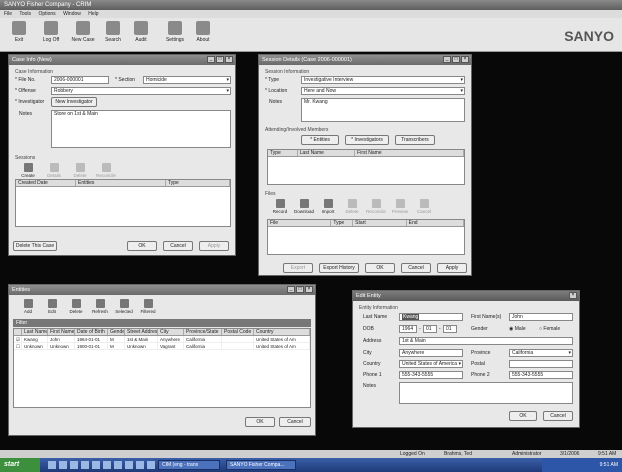 Image resolution: width=622 pixels, height=472 pixels. I want to click on phone2-field: 555-343-5555, so click(541, 375).